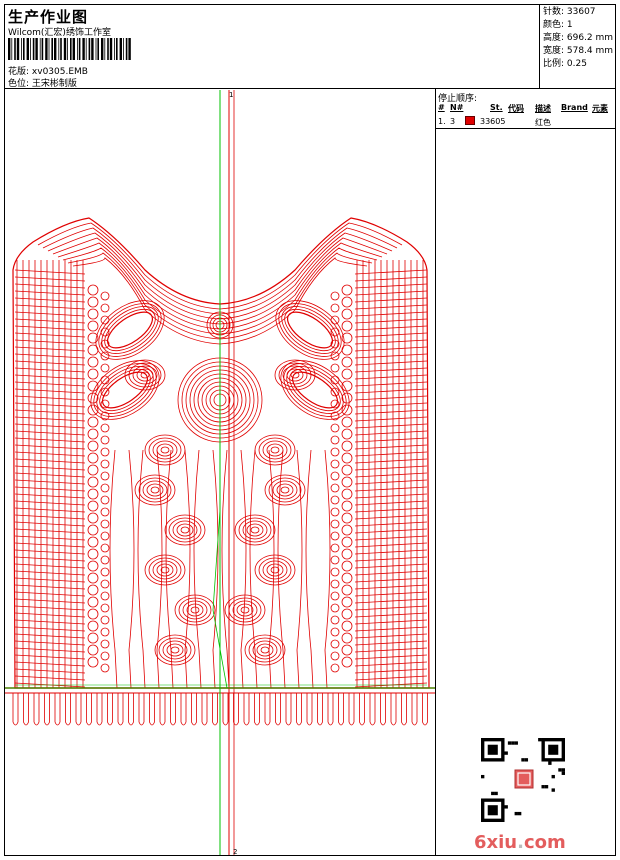 Image resolution: width=620 pixels, height=860 pixels. What do you see at coordinates (493, 121) in the screenshot?
I see `row-stitches: 33605` at bounding box center [493, 121].